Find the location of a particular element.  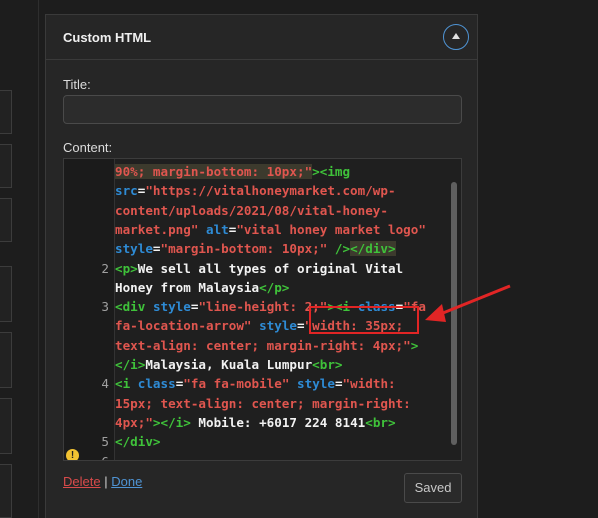

arrow-head is located at coordinates (435, 313).